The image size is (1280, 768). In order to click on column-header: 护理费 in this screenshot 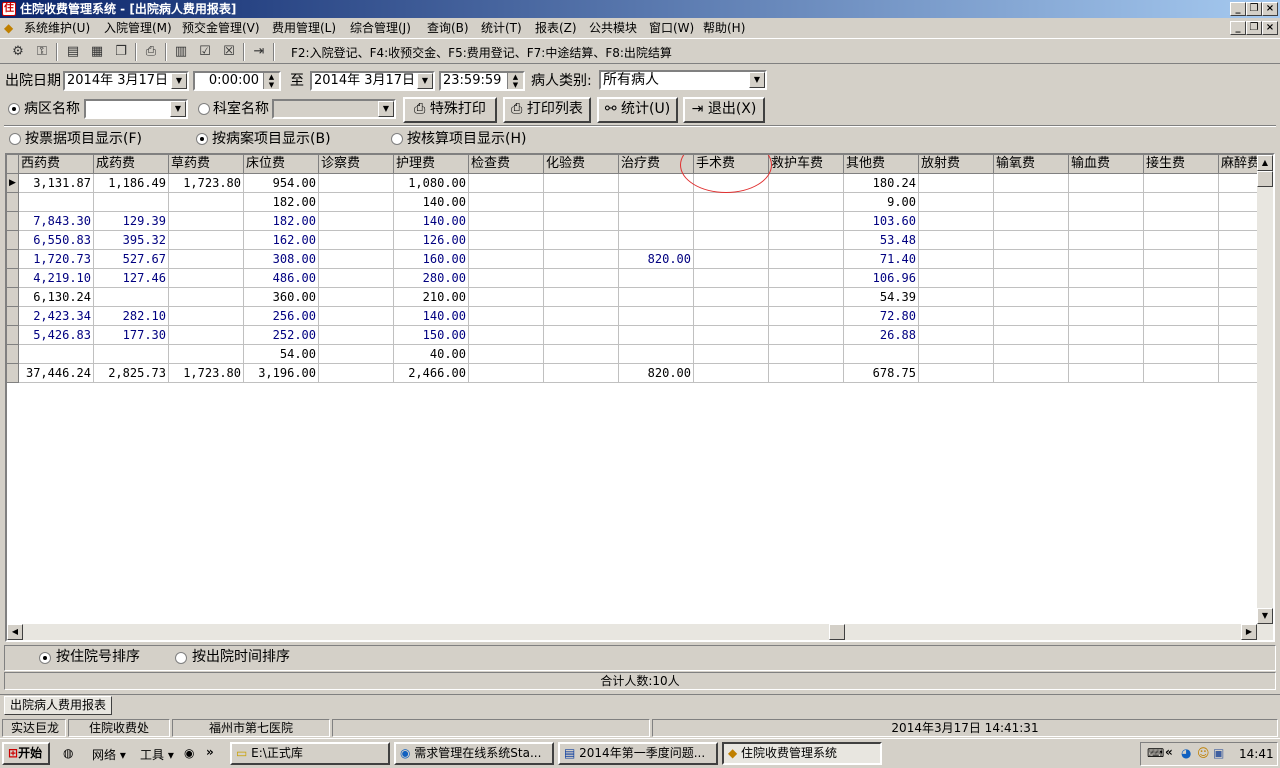, I will do `click(431, 164)`.